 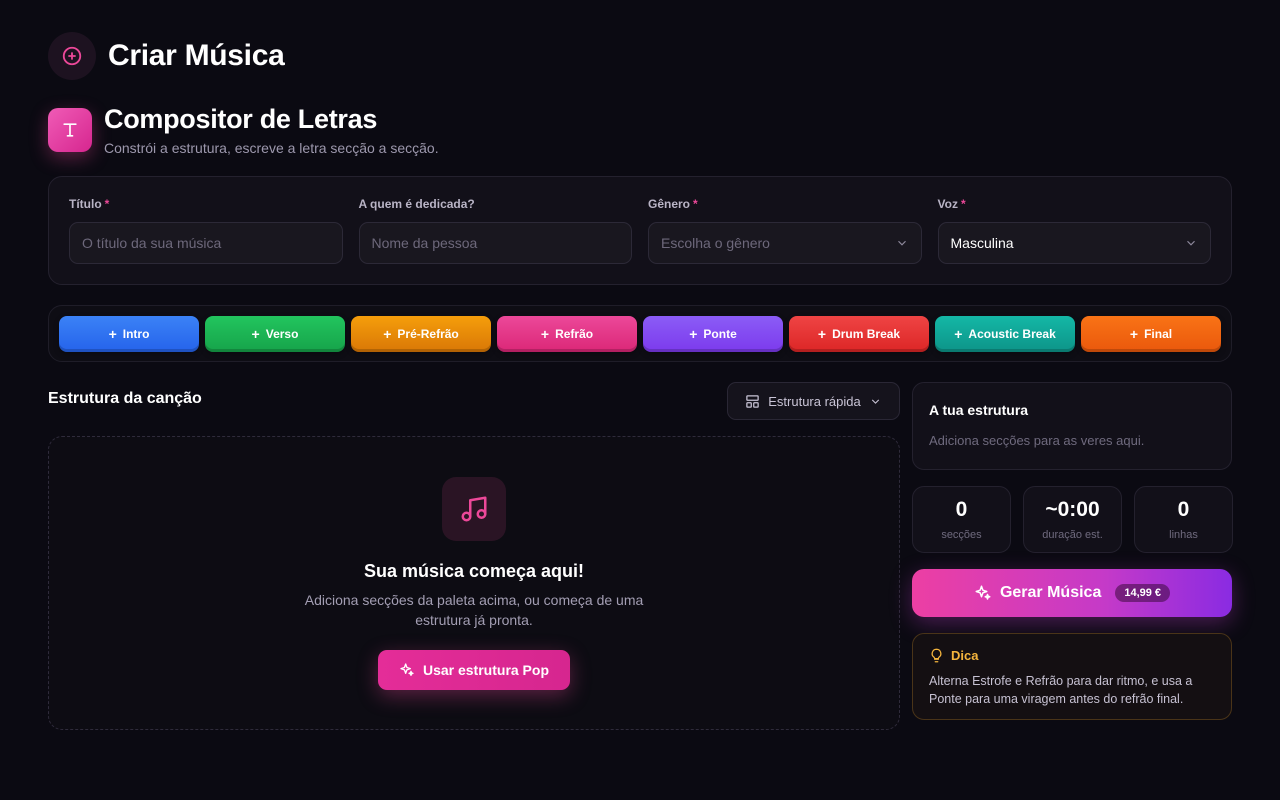 I want to click on palette-button-label: Ponte, so click(x=720, y=334).